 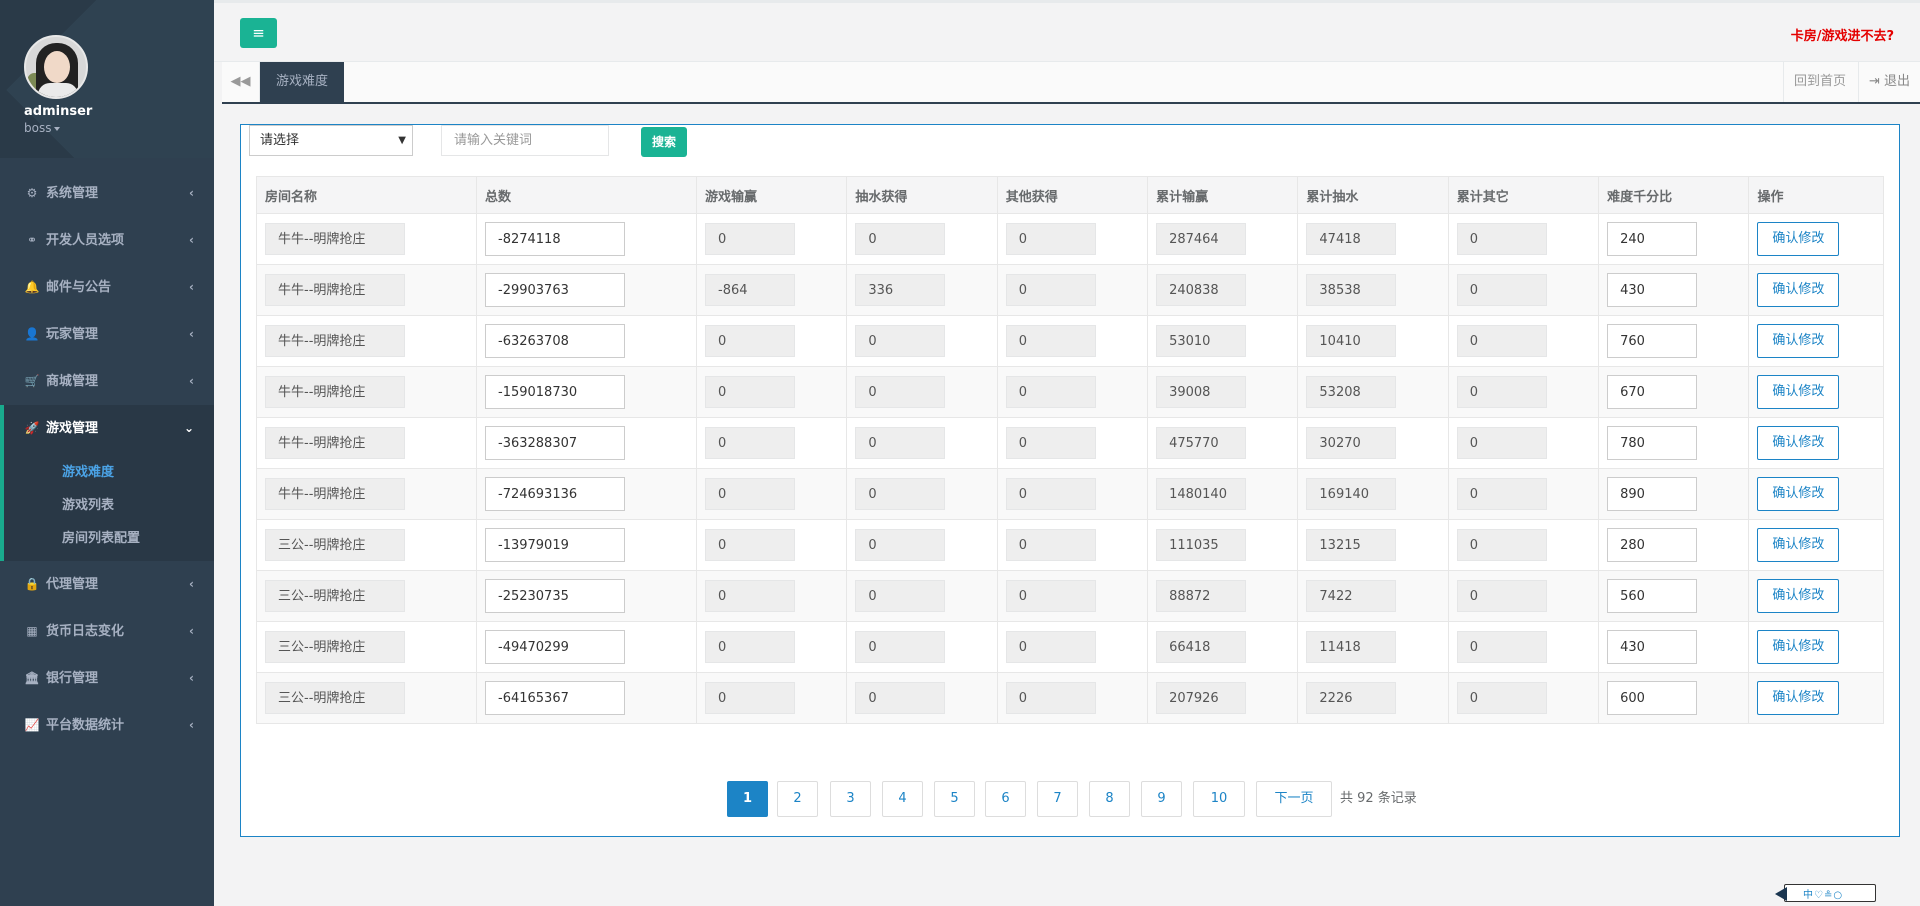 I want to click on sidebar-subitem: 房间列表配置, so click(x=109, y=538).